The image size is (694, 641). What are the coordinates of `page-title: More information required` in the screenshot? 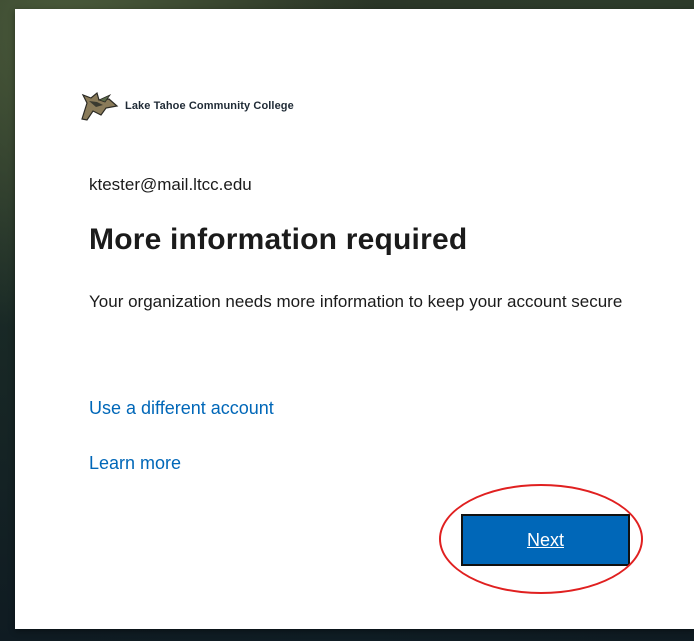 It's located at (278, 239).